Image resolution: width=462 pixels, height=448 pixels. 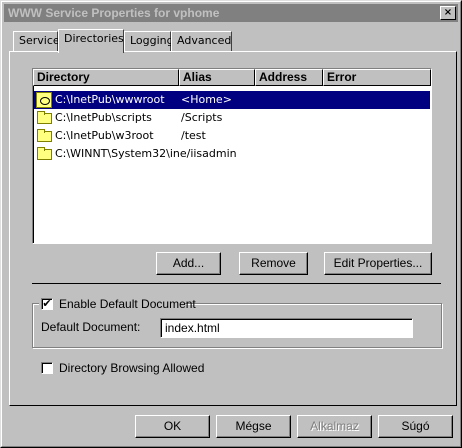 What do you see at coordinates (172, 426) in the screenshot?
I see `ok-button: OK` at bounding box center [172, 426].